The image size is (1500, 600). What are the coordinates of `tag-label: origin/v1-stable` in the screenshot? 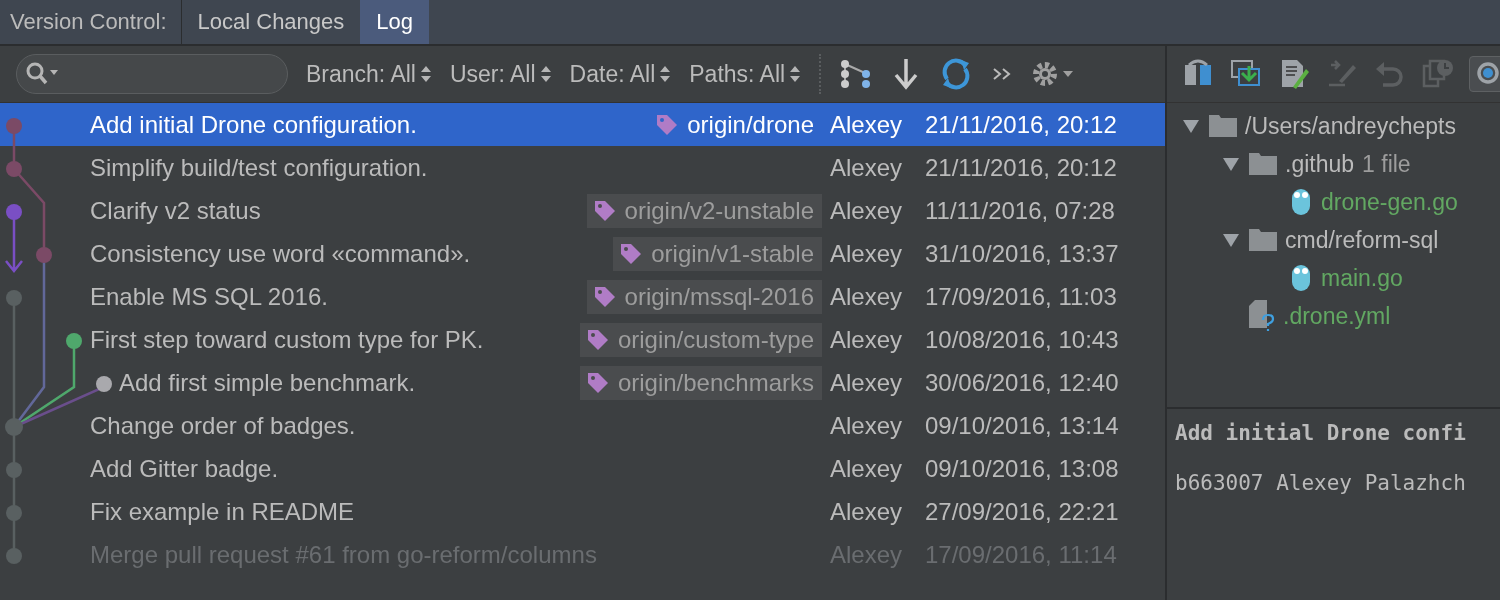 It's located at (732, 253).